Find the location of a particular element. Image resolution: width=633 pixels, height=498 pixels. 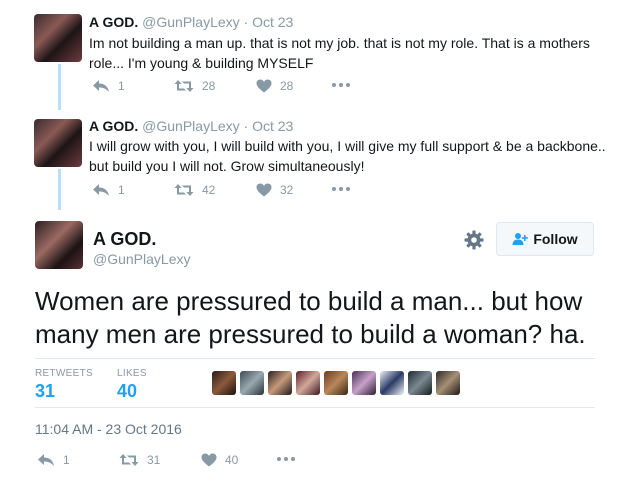

like-count: 32 is located at coordinates (287, 190).